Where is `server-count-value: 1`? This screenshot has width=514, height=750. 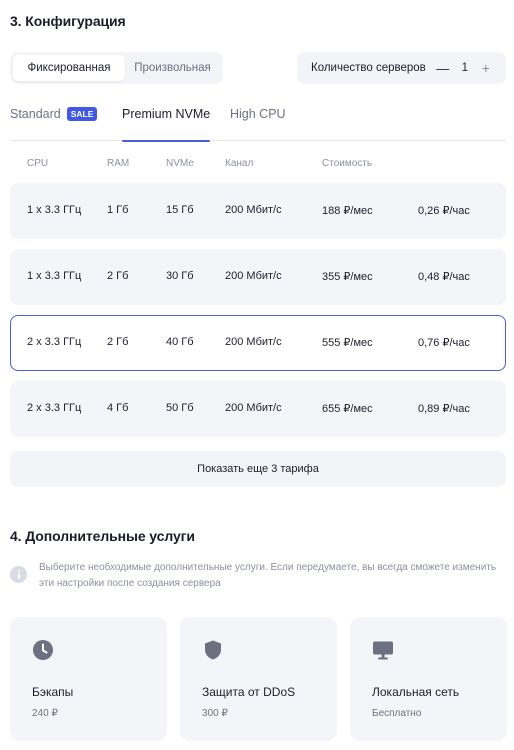 server-count-value: 1 is located at coordinates (464, 68).